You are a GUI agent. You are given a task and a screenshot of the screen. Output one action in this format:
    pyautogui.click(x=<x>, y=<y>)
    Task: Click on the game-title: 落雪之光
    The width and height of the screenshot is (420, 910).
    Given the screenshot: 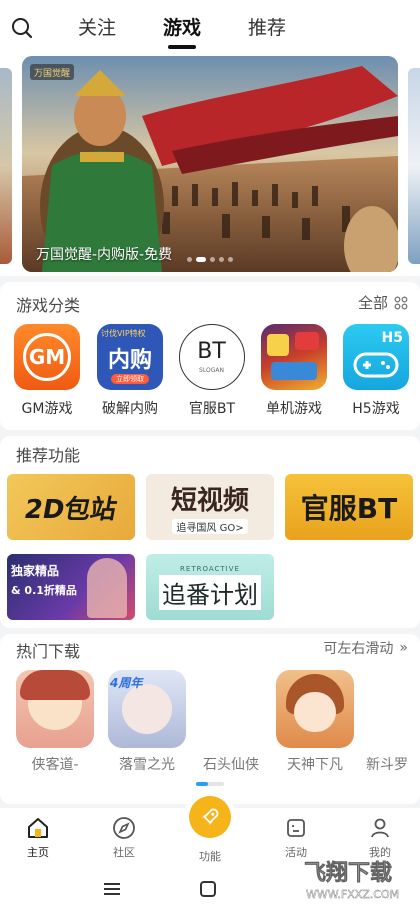 What is the action you would take?
    pyautogui.click(x=147, y=765)
    